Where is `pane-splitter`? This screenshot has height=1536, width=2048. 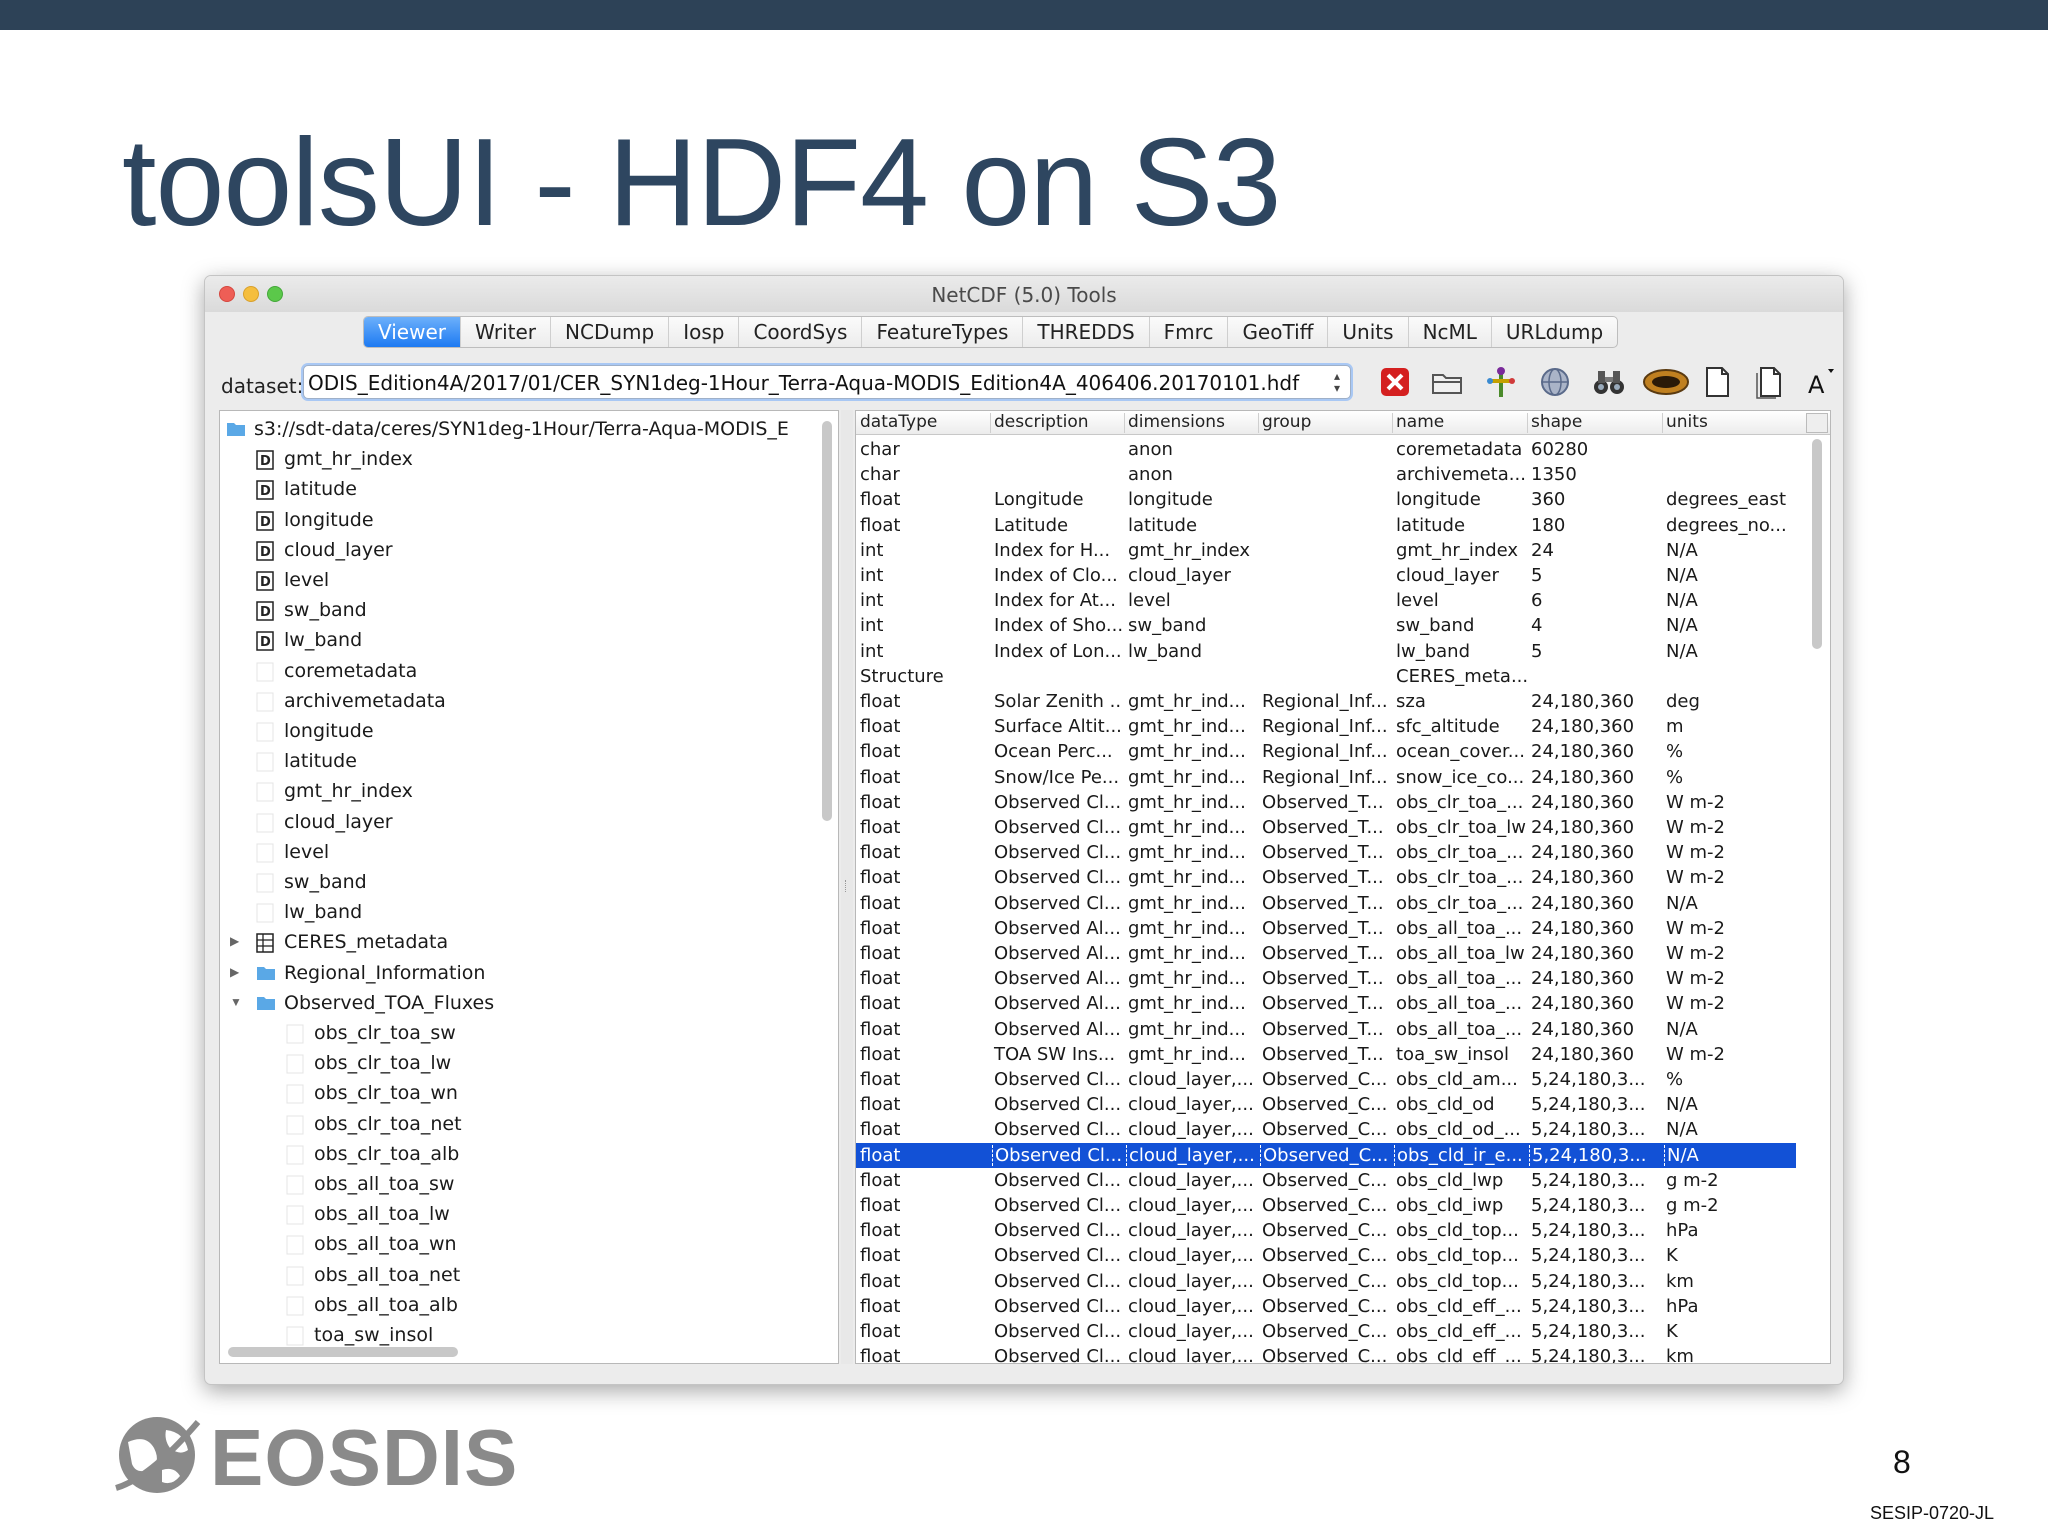
pane-splitter is located at coordinates (847, 887).